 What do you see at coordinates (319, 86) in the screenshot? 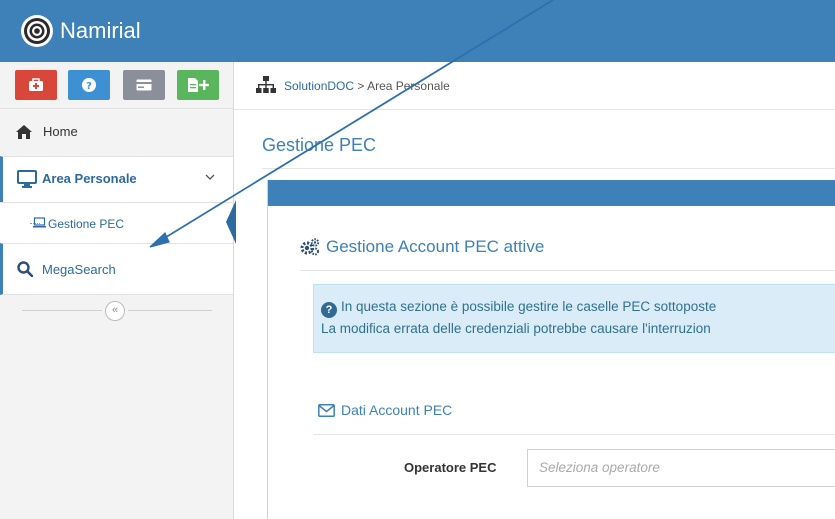
I see `breadcrumb-link-solutiondoc: SolutionDOC` at bounding box center [319, 86].